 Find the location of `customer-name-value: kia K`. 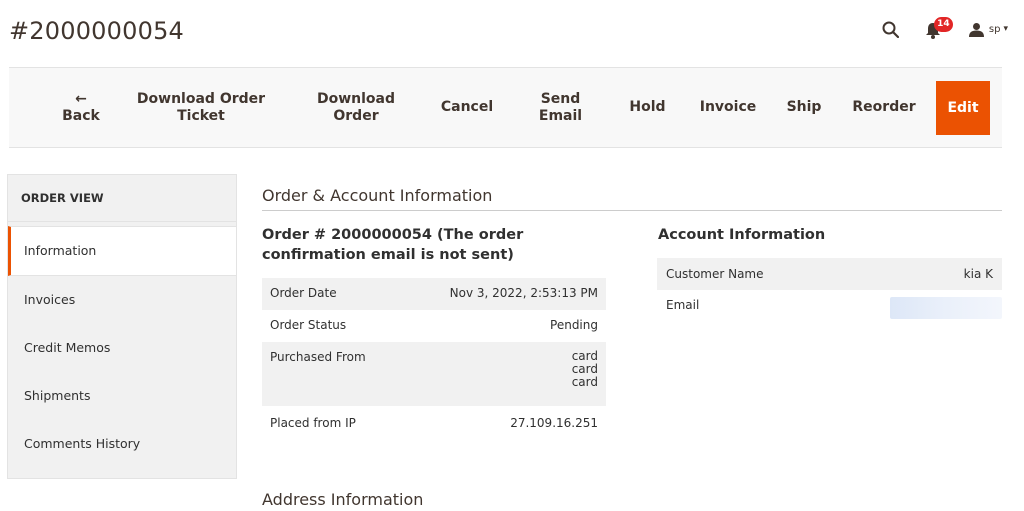

customer-name-value: kia K is located at coordinates (978, 274).